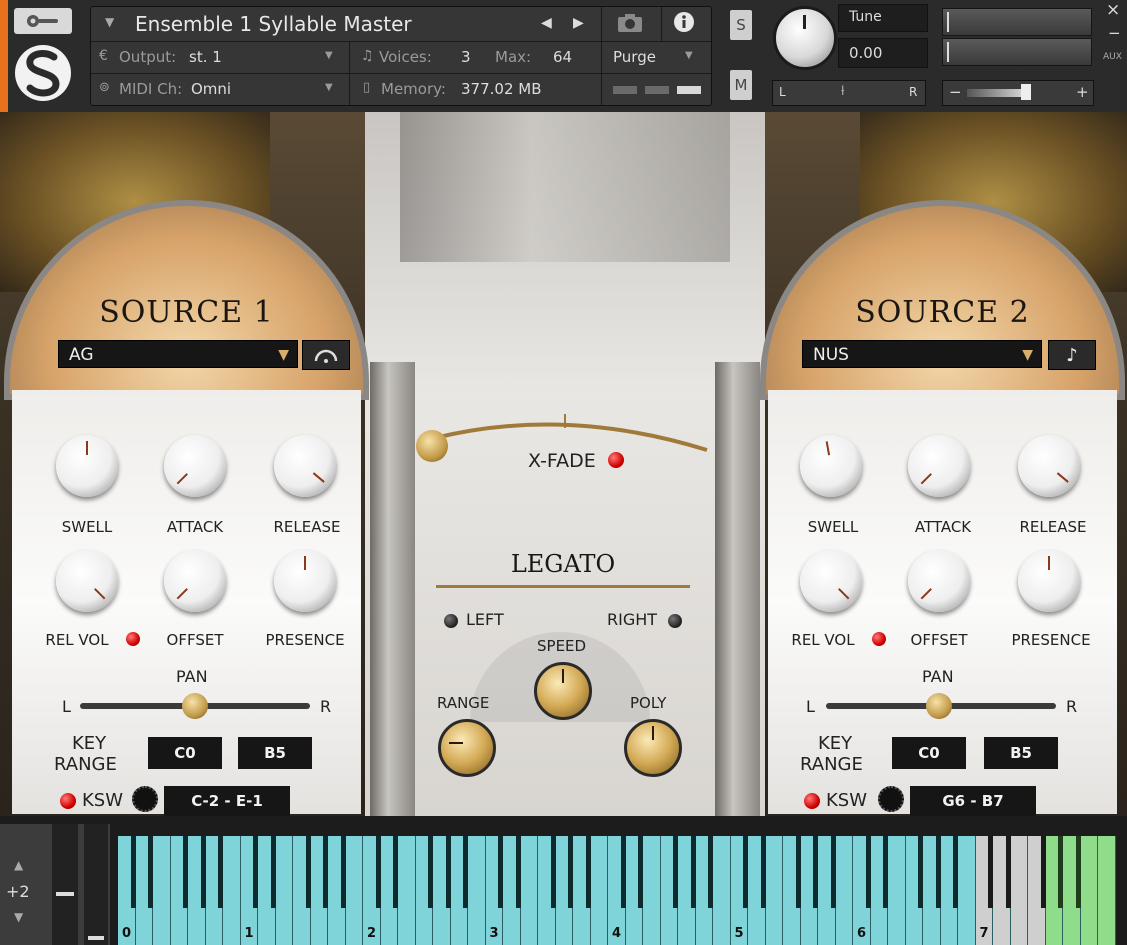  What do you see at coordinates (1082, 92) in the screenshot?
I see `volume-plus-icon: +` at bounding box center [1082, 92].